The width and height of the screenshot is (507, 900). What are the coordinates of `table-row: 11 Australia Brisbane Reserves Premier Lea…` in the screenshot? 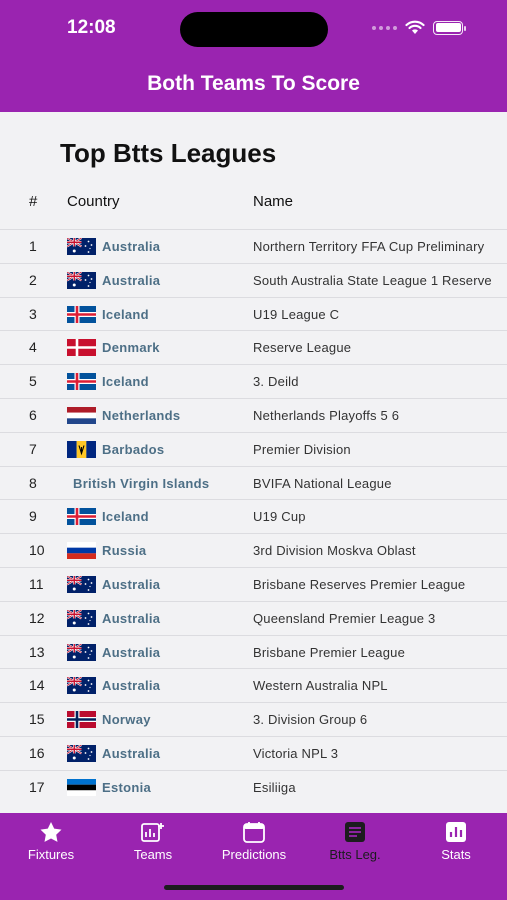 It's located at (253, 583).